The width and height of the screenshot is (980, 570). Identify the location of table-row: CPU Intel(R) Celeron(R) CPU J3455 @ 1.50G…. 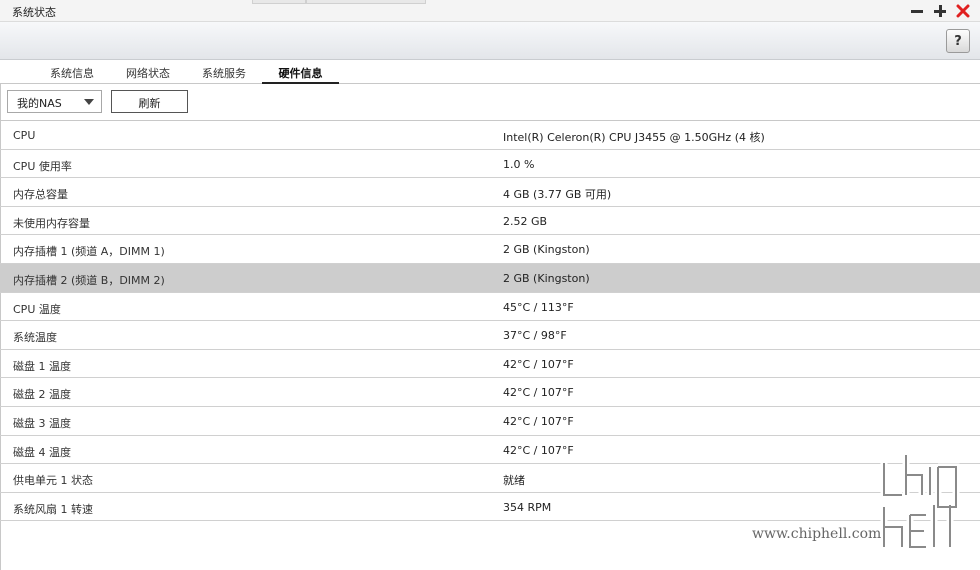
(490, 135).